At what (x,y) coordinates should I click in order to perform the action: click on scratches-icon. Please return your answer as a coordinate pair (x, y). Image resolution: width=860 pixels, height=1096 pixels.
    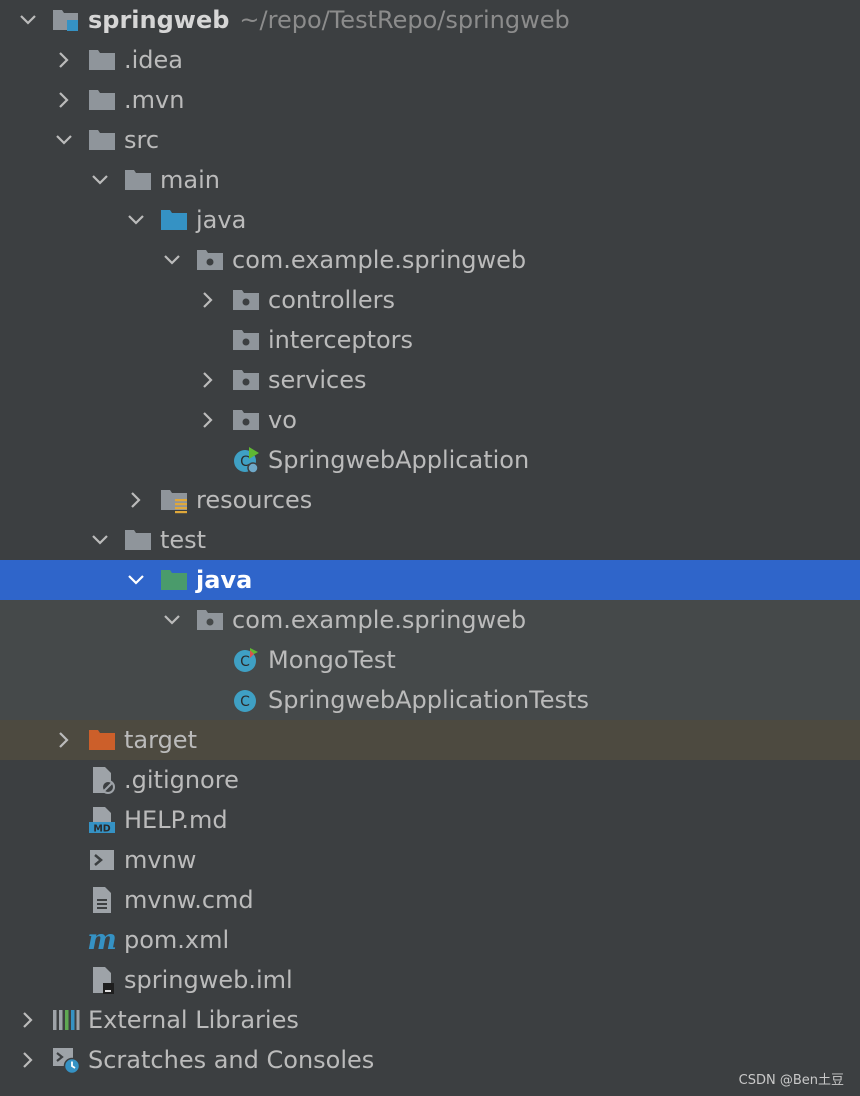
    Looking at the image, I should click on (66, 1060).